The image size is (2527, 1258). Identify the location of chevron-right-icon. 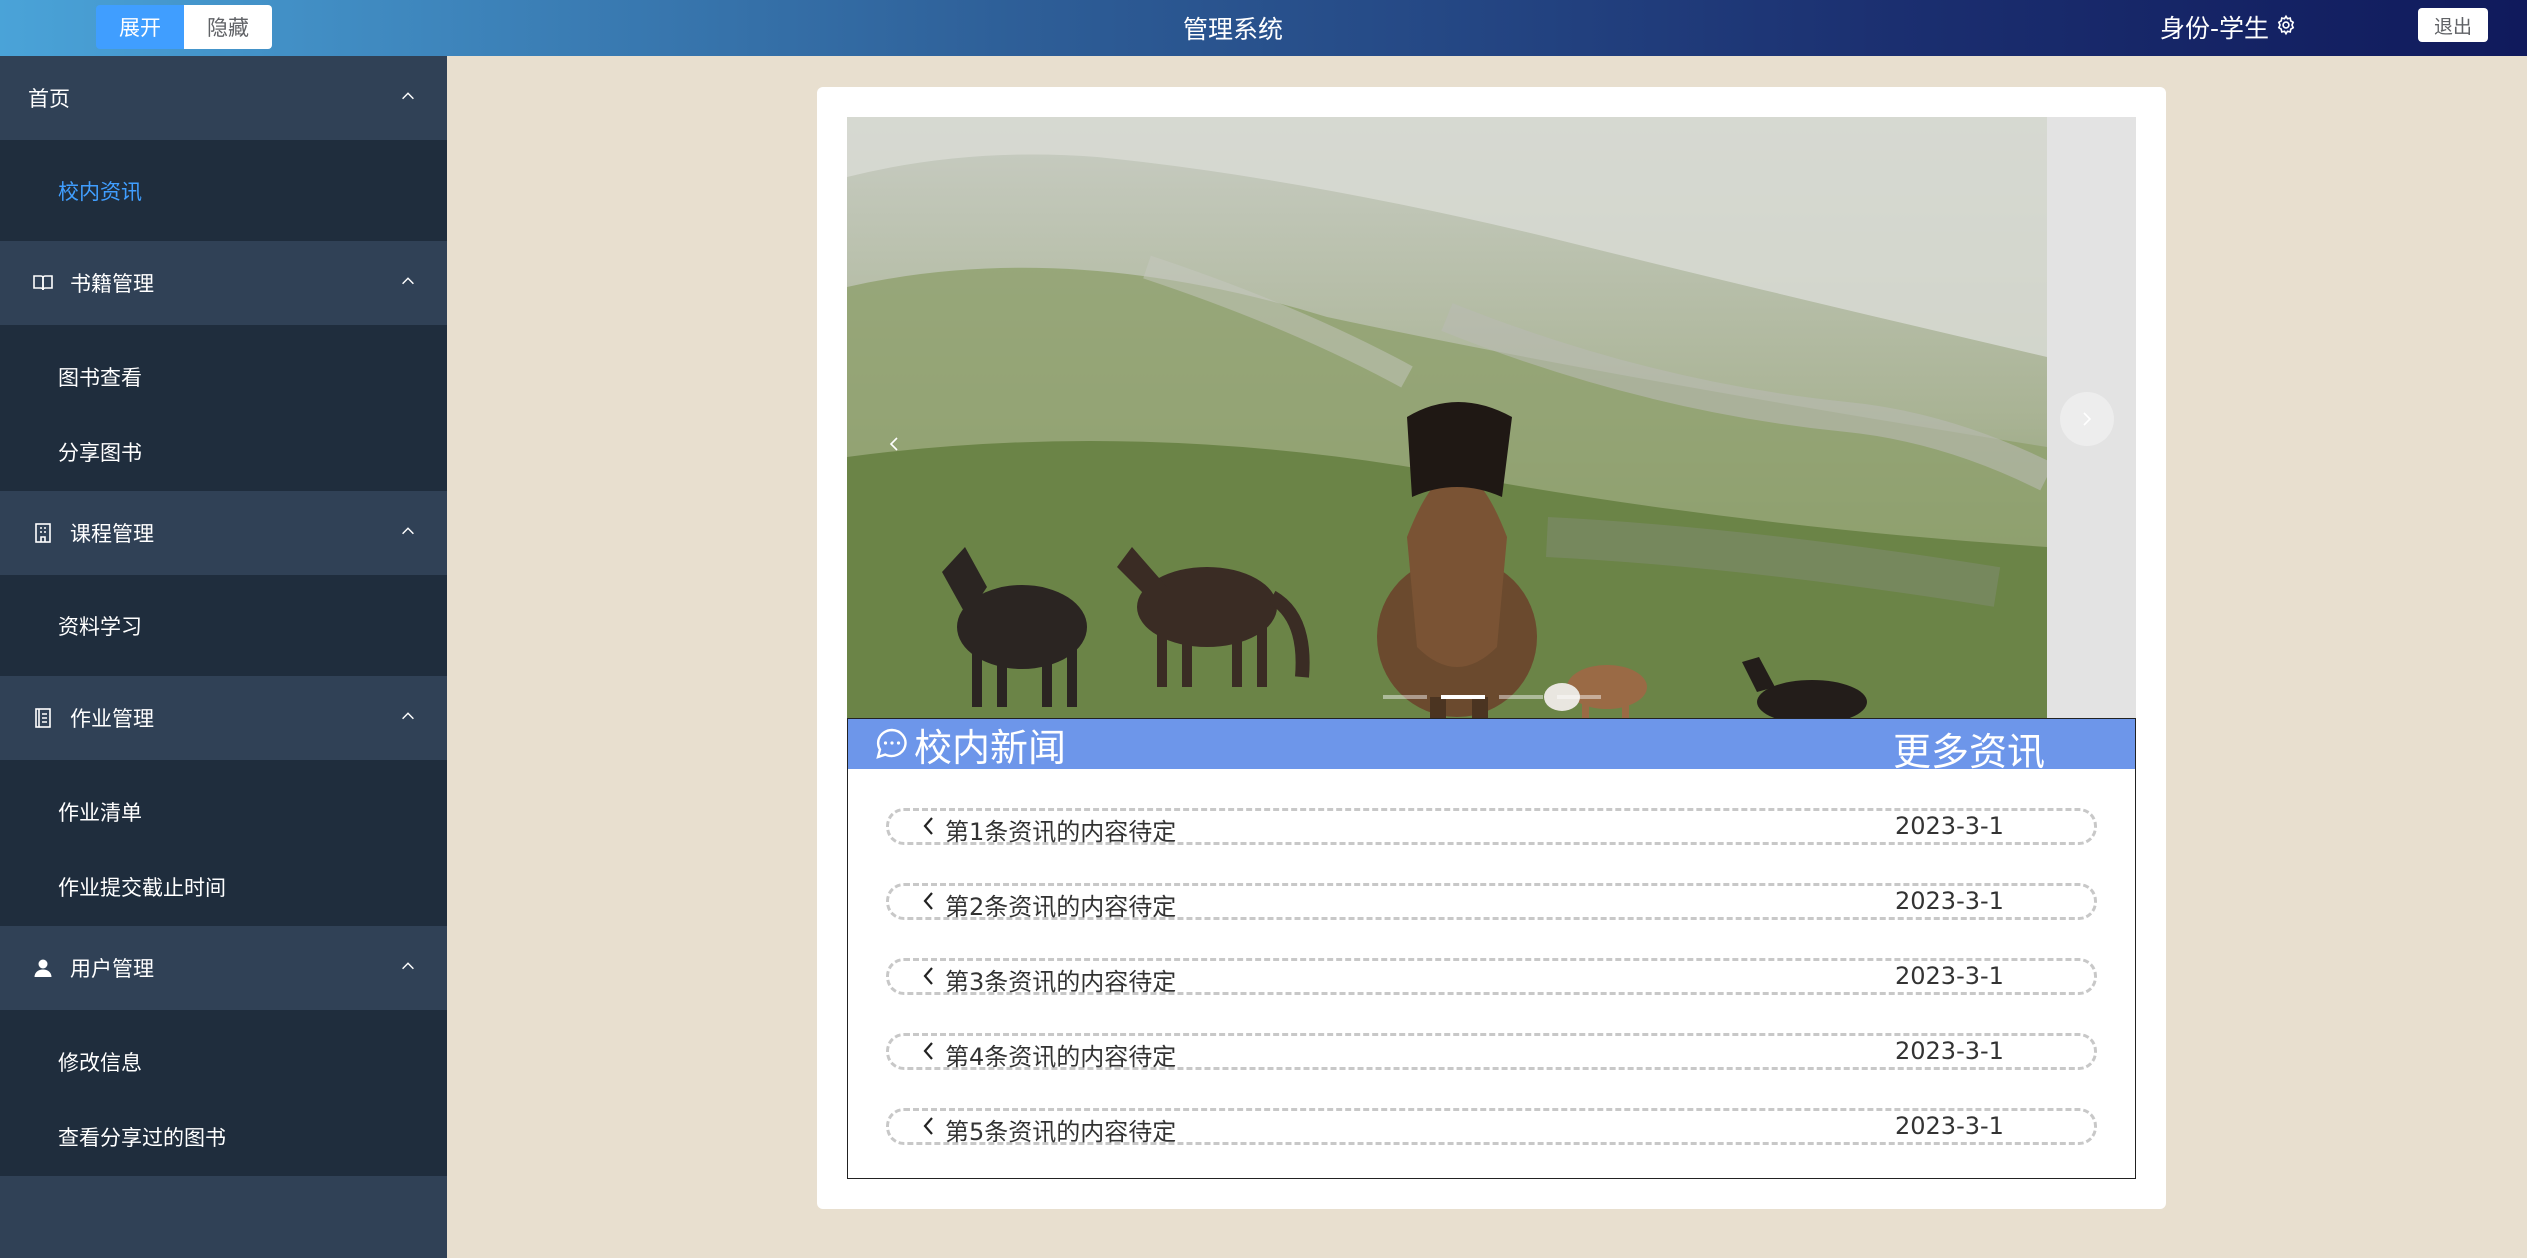
(2087, 419).